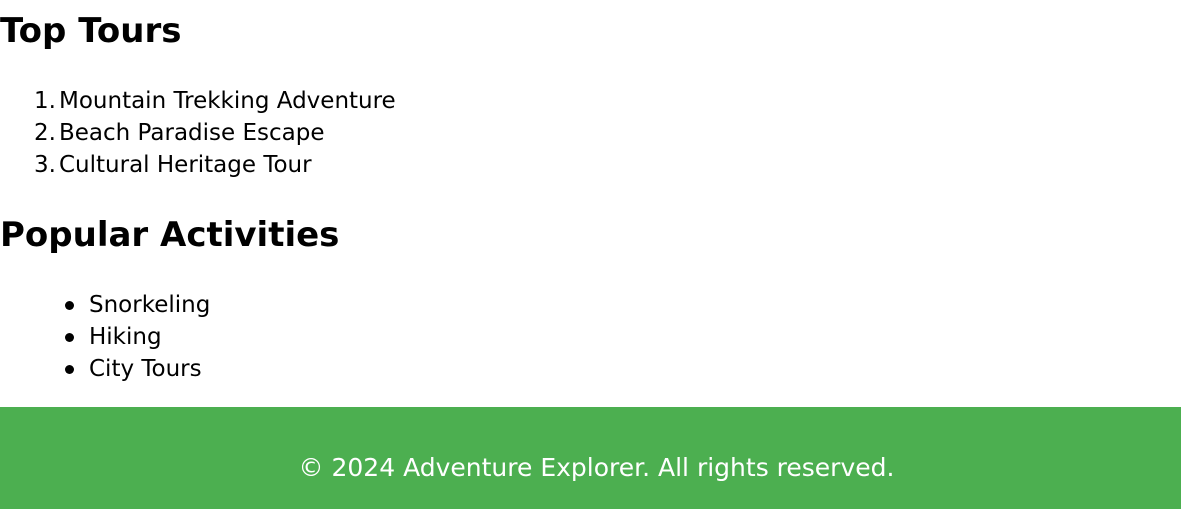 The width and height of the screenshot is (1181, 509). Describe the element at coordinates (45, 165) in the screenshot. I see `tour-number: 3.` at that location.